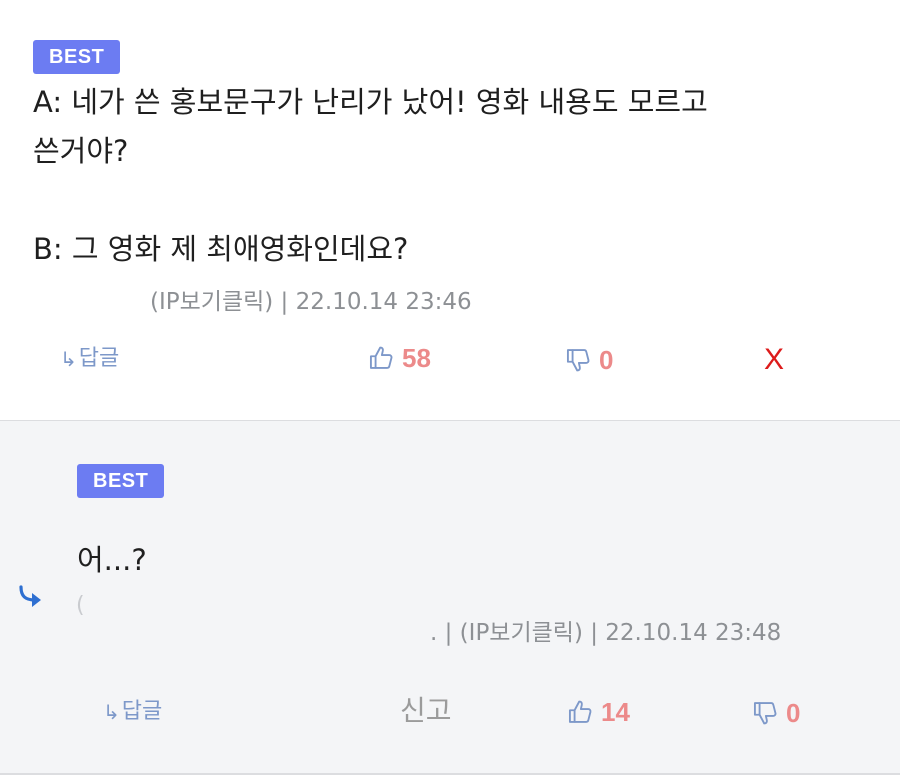  What do you see at coordinates (598, 712) in the screenshot?
I see `upvote-button: 14` at bounding box center [598, 712].